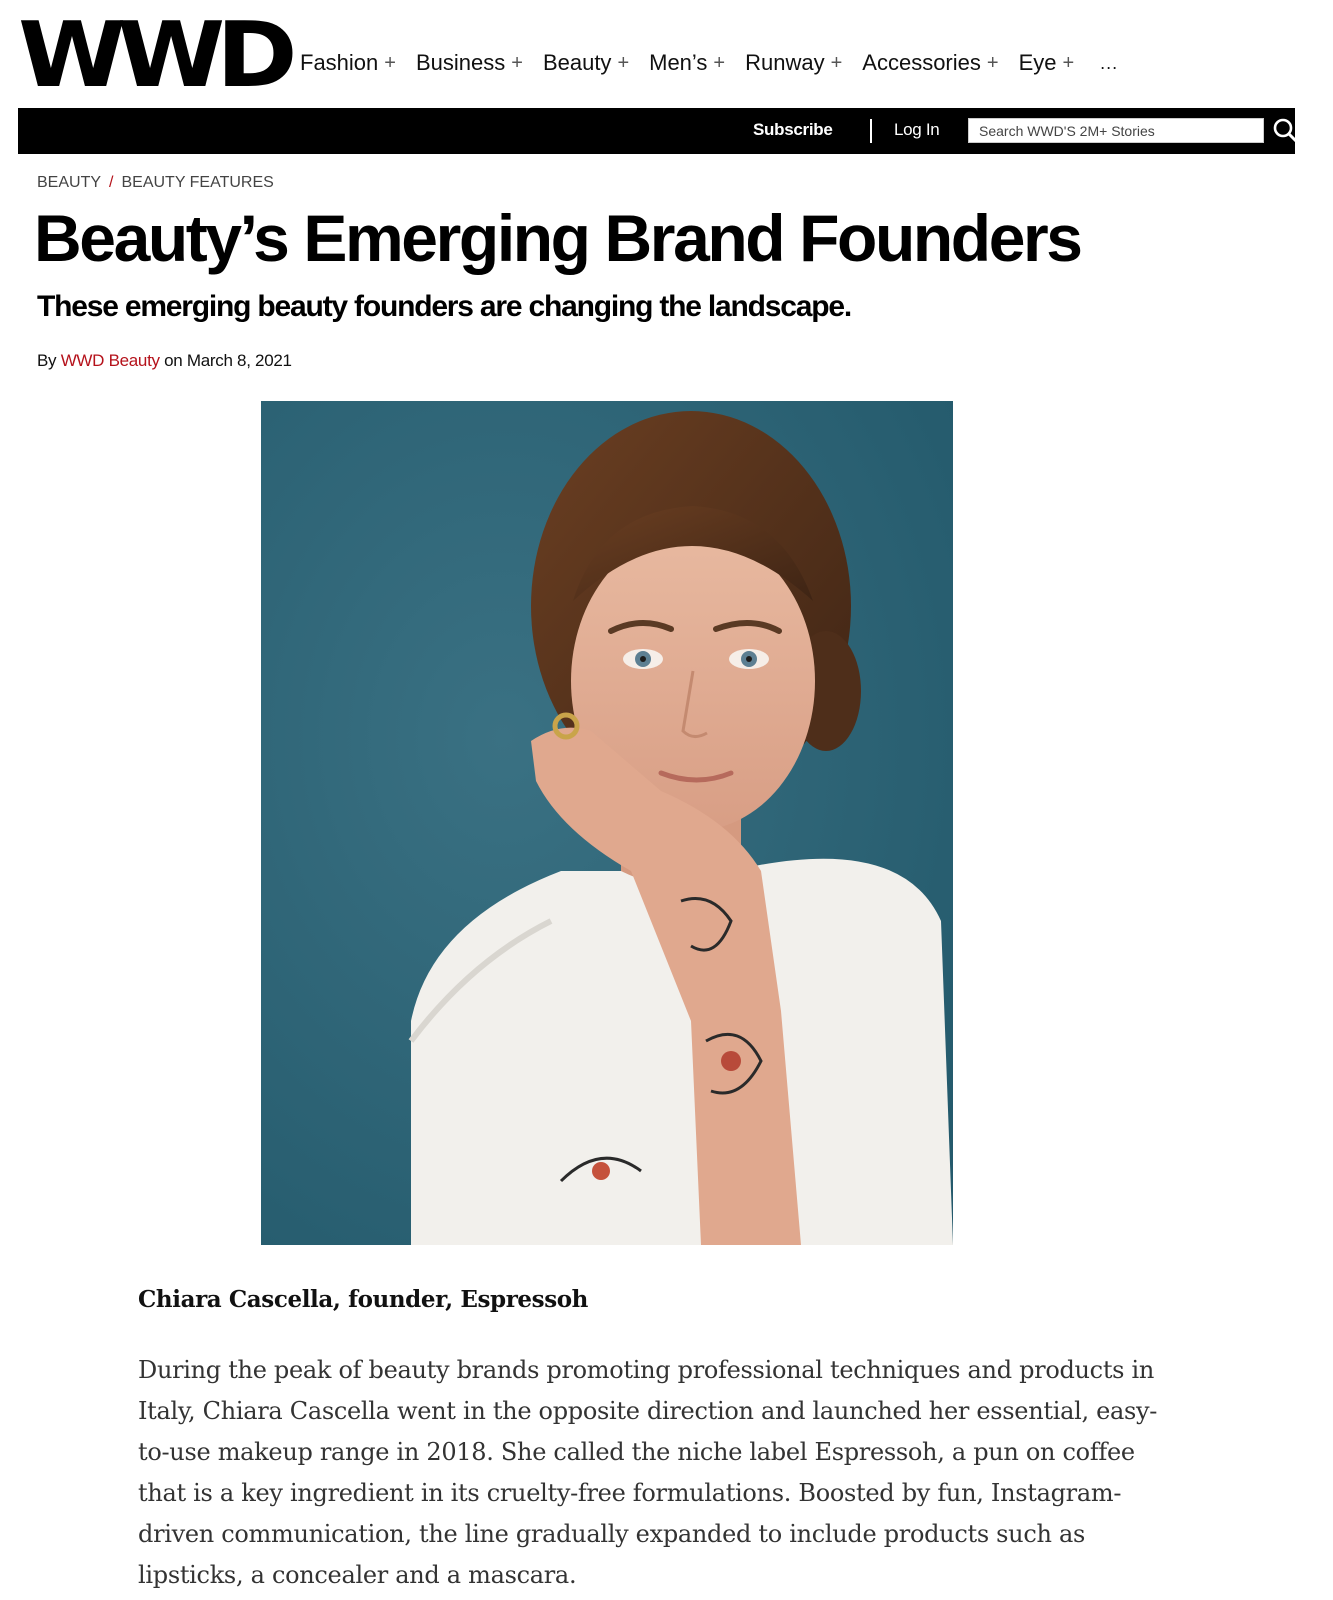 This screenshot has height=1600, width=1333. Describe the element at coordinates (921, 62) in the screenshot. I see `nav-item-label: Accessories` at that location.